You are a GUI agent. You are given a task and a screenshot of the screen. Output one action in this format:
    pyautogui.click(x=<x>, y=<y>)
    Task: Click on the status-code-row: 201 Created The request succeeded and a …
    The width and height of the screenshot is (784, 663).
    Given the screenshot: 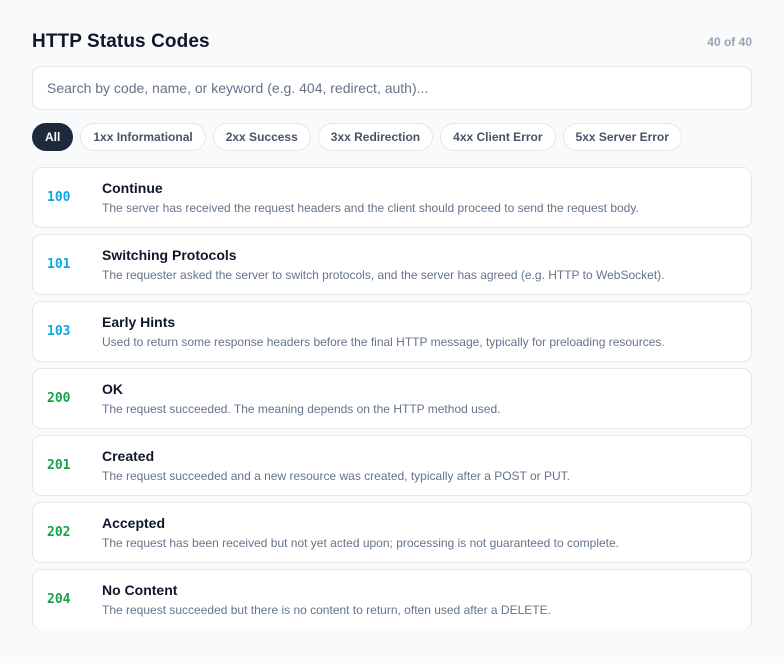 What is the action you would take?
    pyautogui.click(x=392, y=465)
    